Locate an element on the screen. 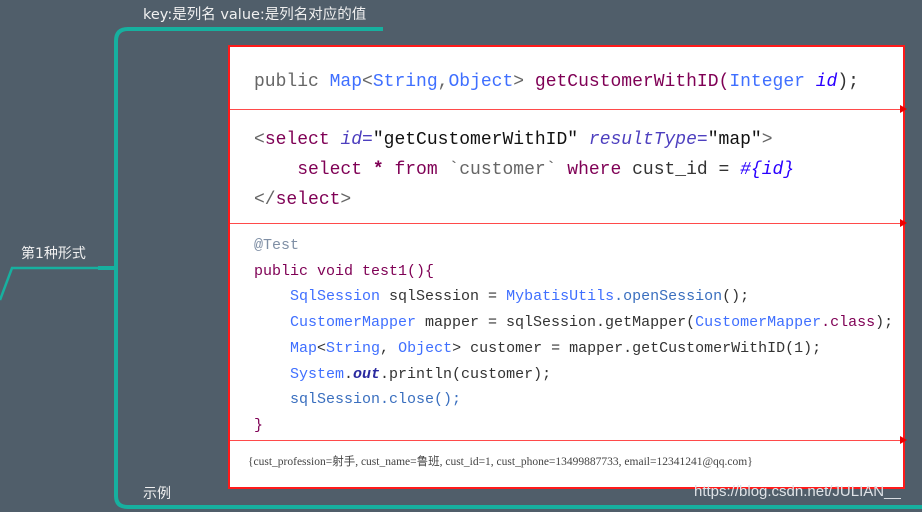 The image size is (922, 512). code-token: `customer` is located at coordinates (508, 170).